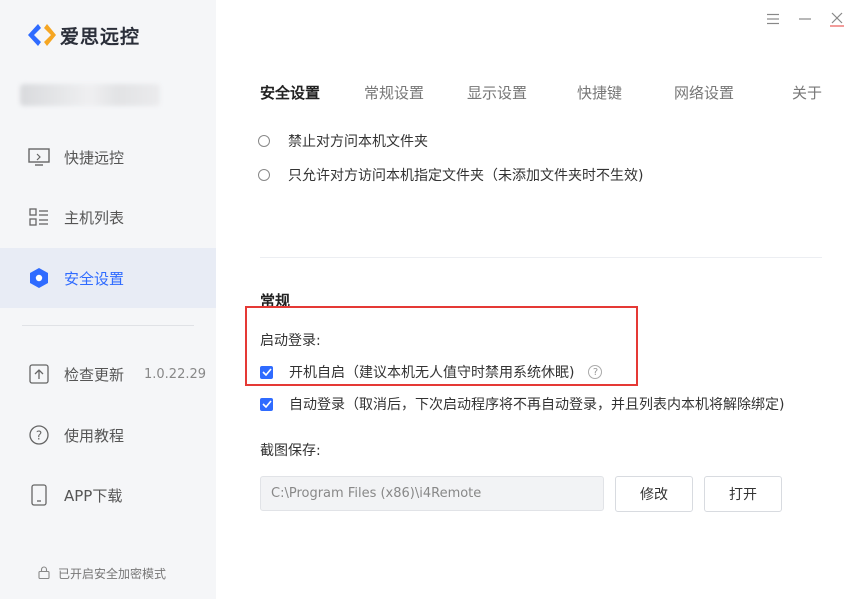  I want to click on sidebar-item-host-list: 主机列表, so click(108, 217).